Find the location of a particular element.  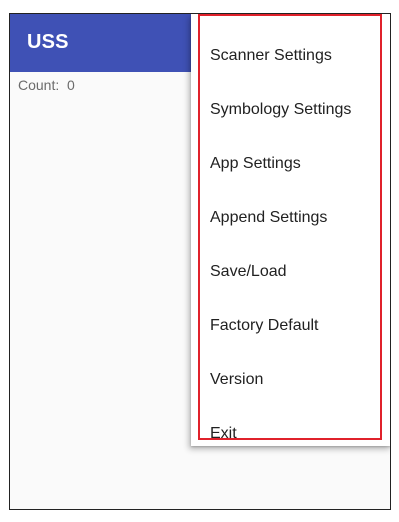

menu-item-scanner-settings: Scanner Settings is located at coordinates (290, 56).